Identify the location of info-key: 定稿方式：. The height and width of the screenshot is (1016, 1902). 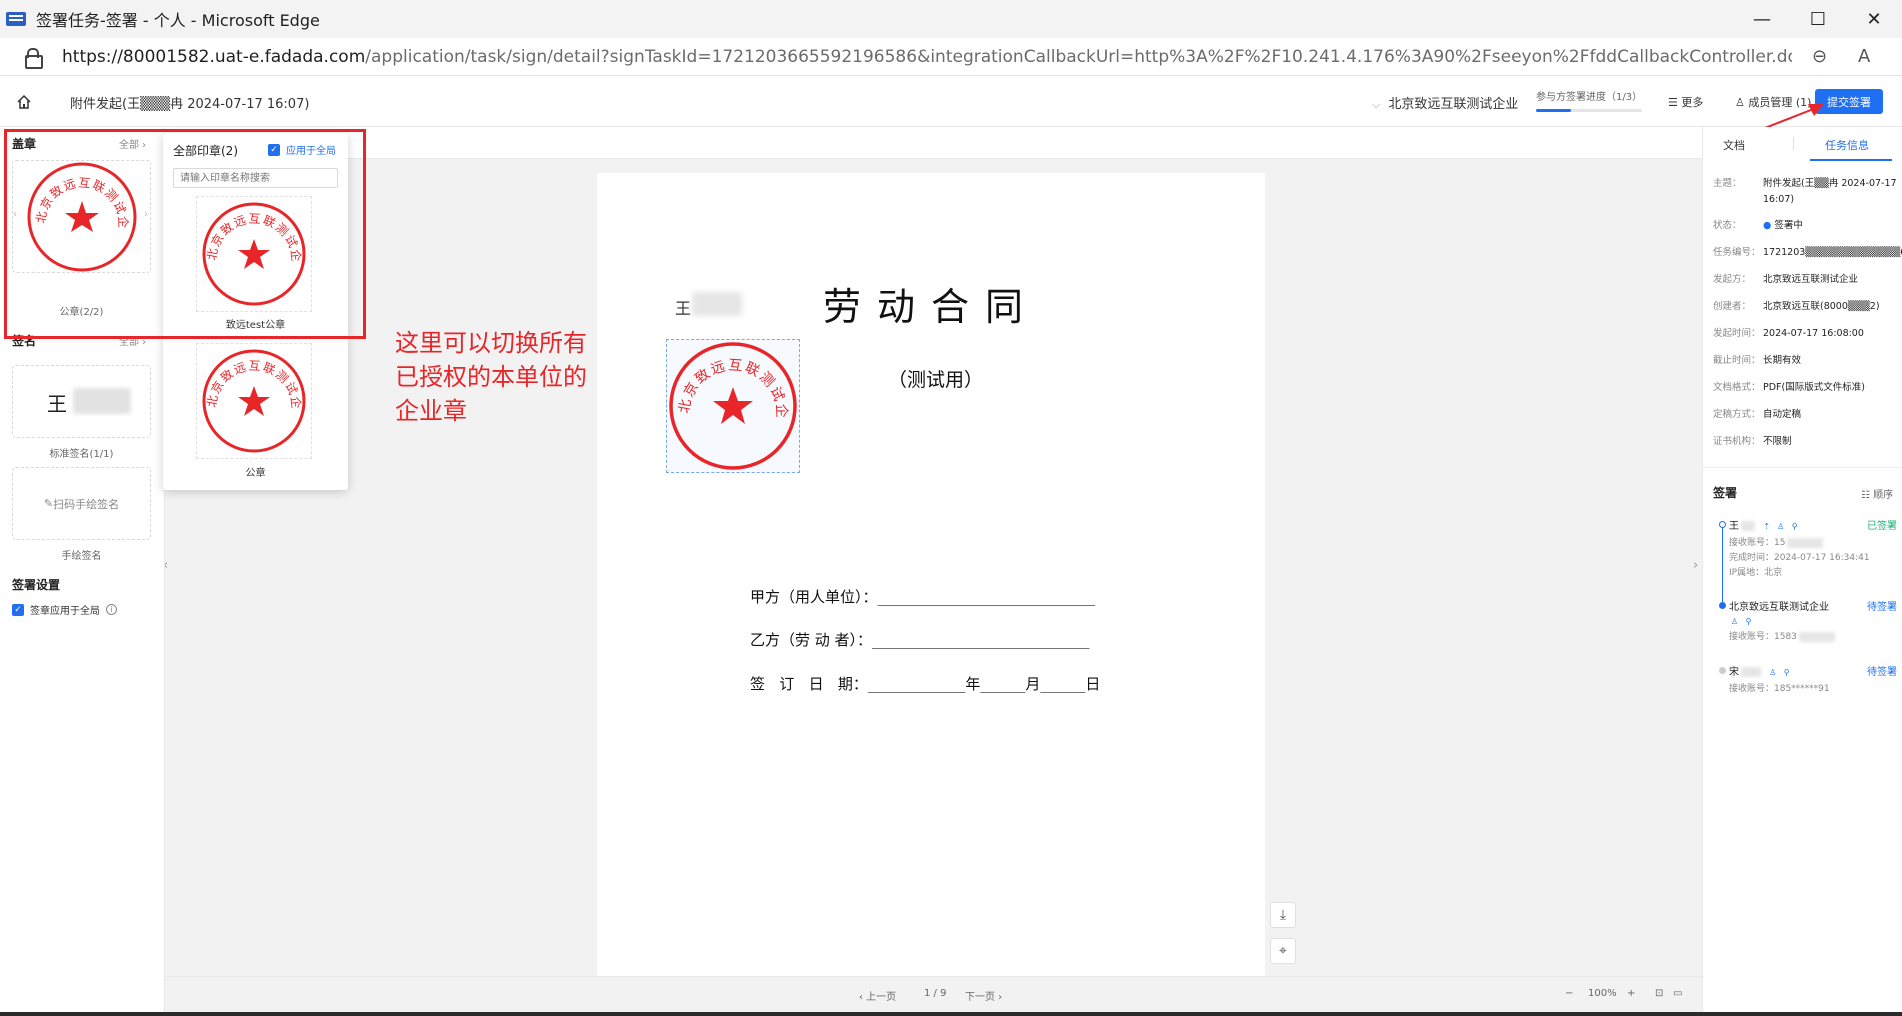
(1737, 414).